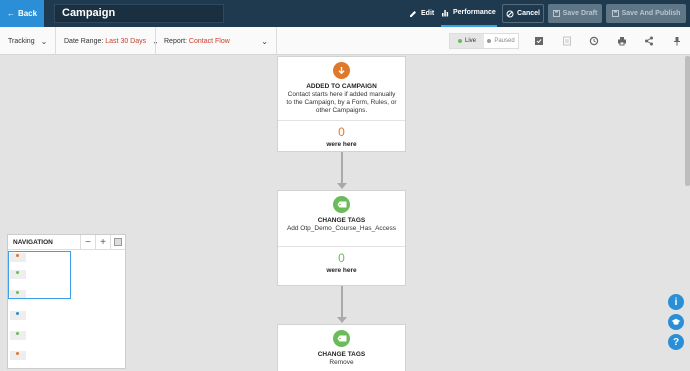 The height and width of the screenshot is (371, 690). Describe the element at coordinates (687, 121) in the screenshot. I see `canvas-scrollbar` at that location.